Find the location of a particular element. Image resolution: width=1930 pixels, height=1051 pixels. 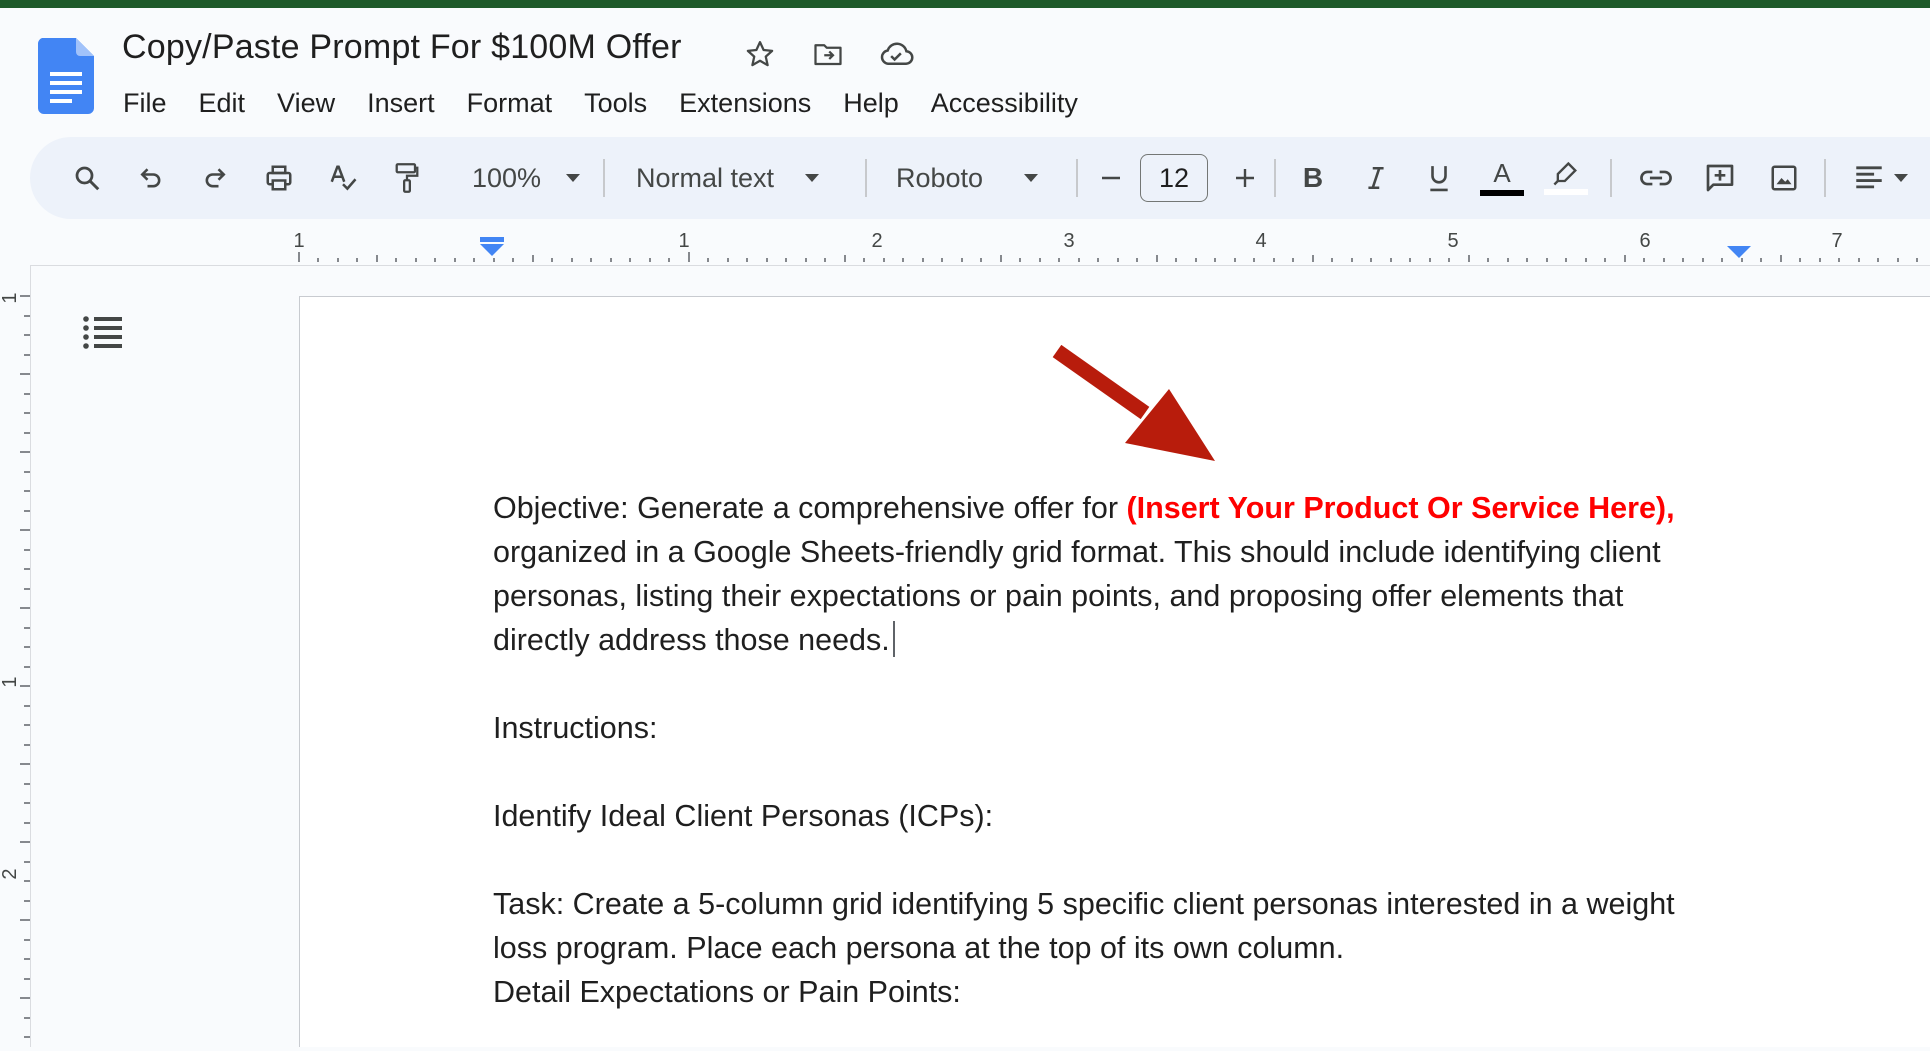

objective-line-4: directly address those needs. is located at coordinates (691, 640).